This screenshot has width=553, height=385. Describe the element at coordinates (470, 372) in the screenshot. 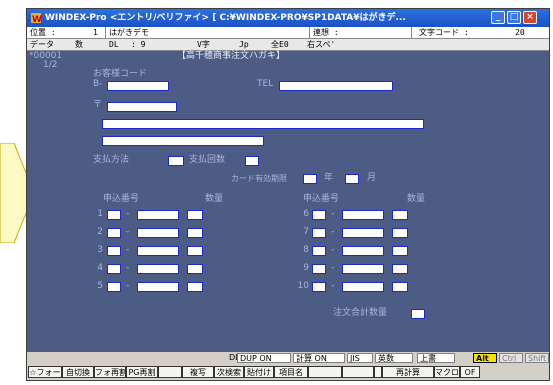

I see `function-key-15: OF` at that location.